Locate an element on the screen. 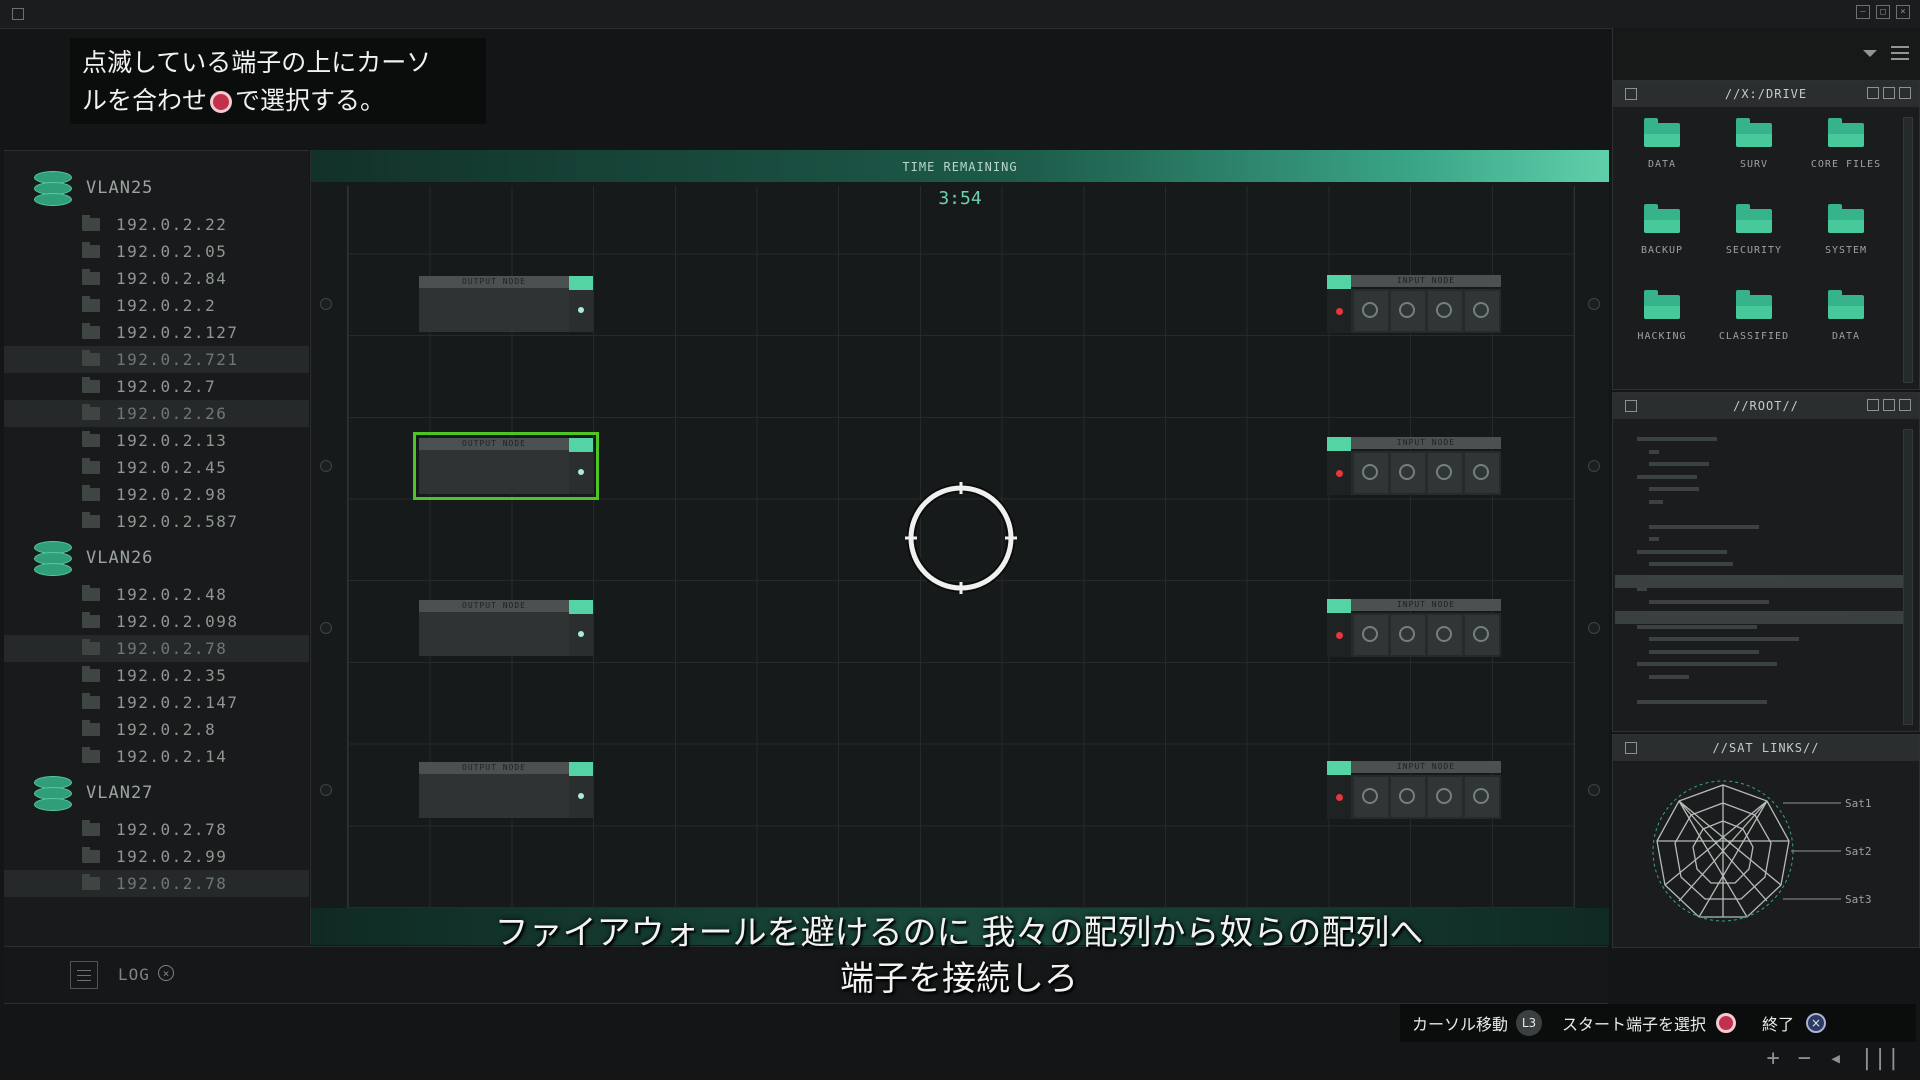  drive-folder: CLASSIFIED is located at coordinates (1754, 316).